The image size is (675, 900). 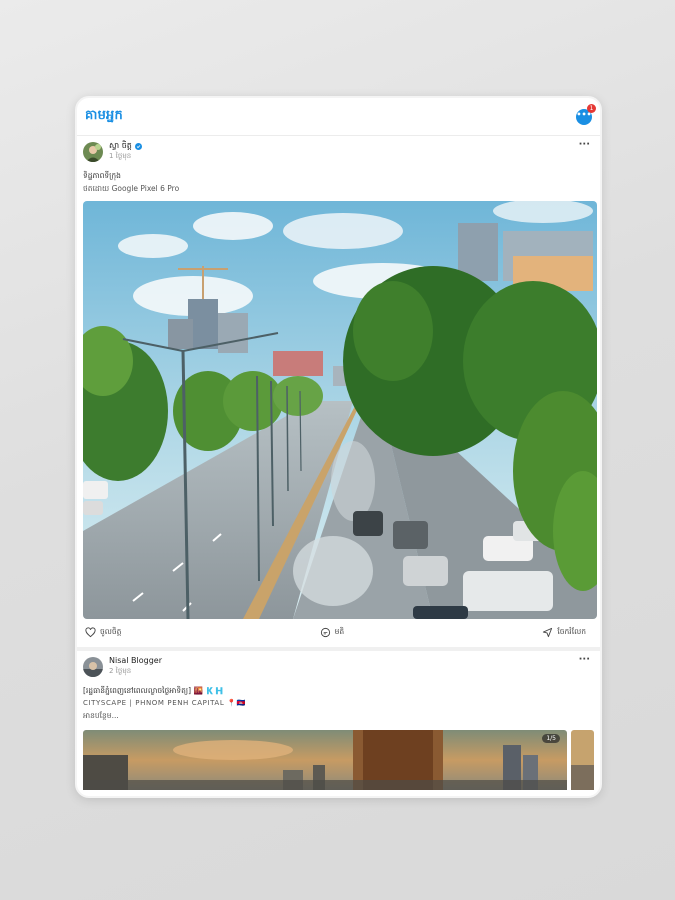 I want to click on comment-button: មតិ, so click(x=332, y=632).